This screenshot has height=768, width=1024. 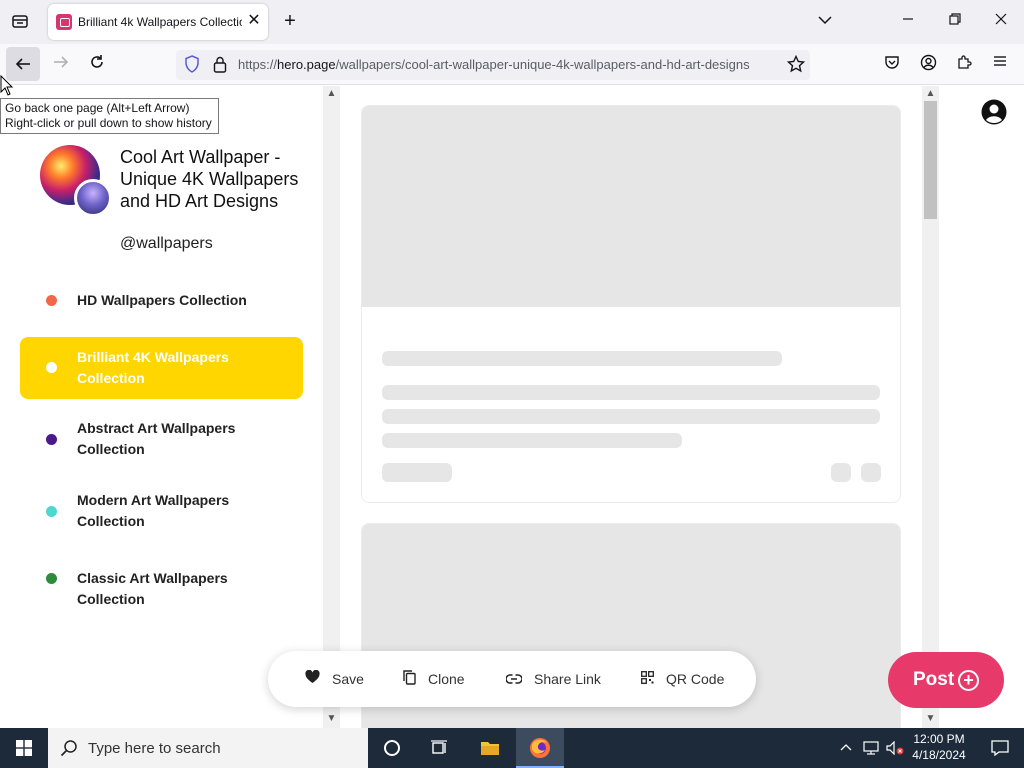 What do you see at coordinates (154, 748) in the screenshot?
I see `taskbar-search-placeholder: Type here to search` at bounding box center [154, 748].